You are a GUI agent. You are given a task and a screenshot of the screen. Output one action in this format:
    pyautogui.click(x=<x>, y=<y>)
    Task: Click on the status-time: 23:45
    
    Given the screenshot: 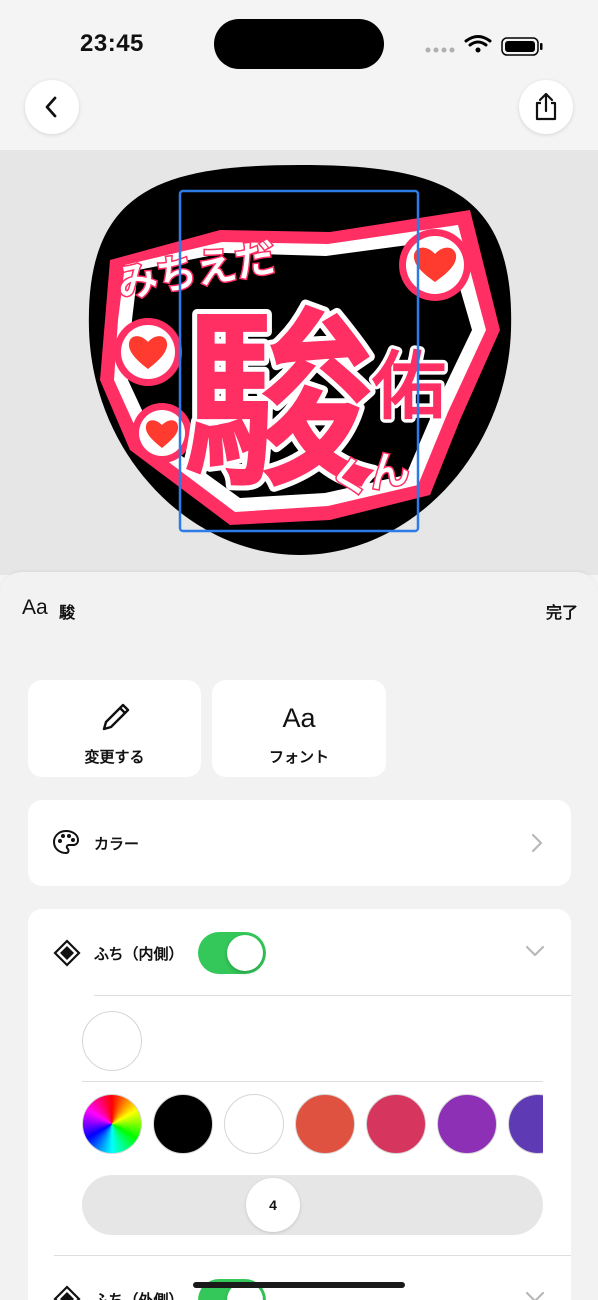 What is the action you would take?
    pyautogui.click(x=112, y=43)
    